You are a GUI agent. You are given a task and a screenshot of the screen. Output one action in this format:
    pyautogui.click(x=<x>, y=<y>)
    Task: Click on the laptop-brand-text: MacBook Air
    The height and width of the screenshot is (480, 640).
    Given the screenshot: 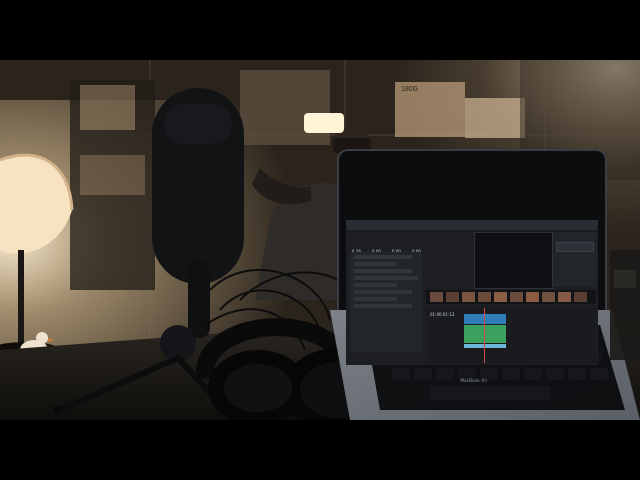 What is the action you would take?
    pyautogui.click(x=474, y=380)
    